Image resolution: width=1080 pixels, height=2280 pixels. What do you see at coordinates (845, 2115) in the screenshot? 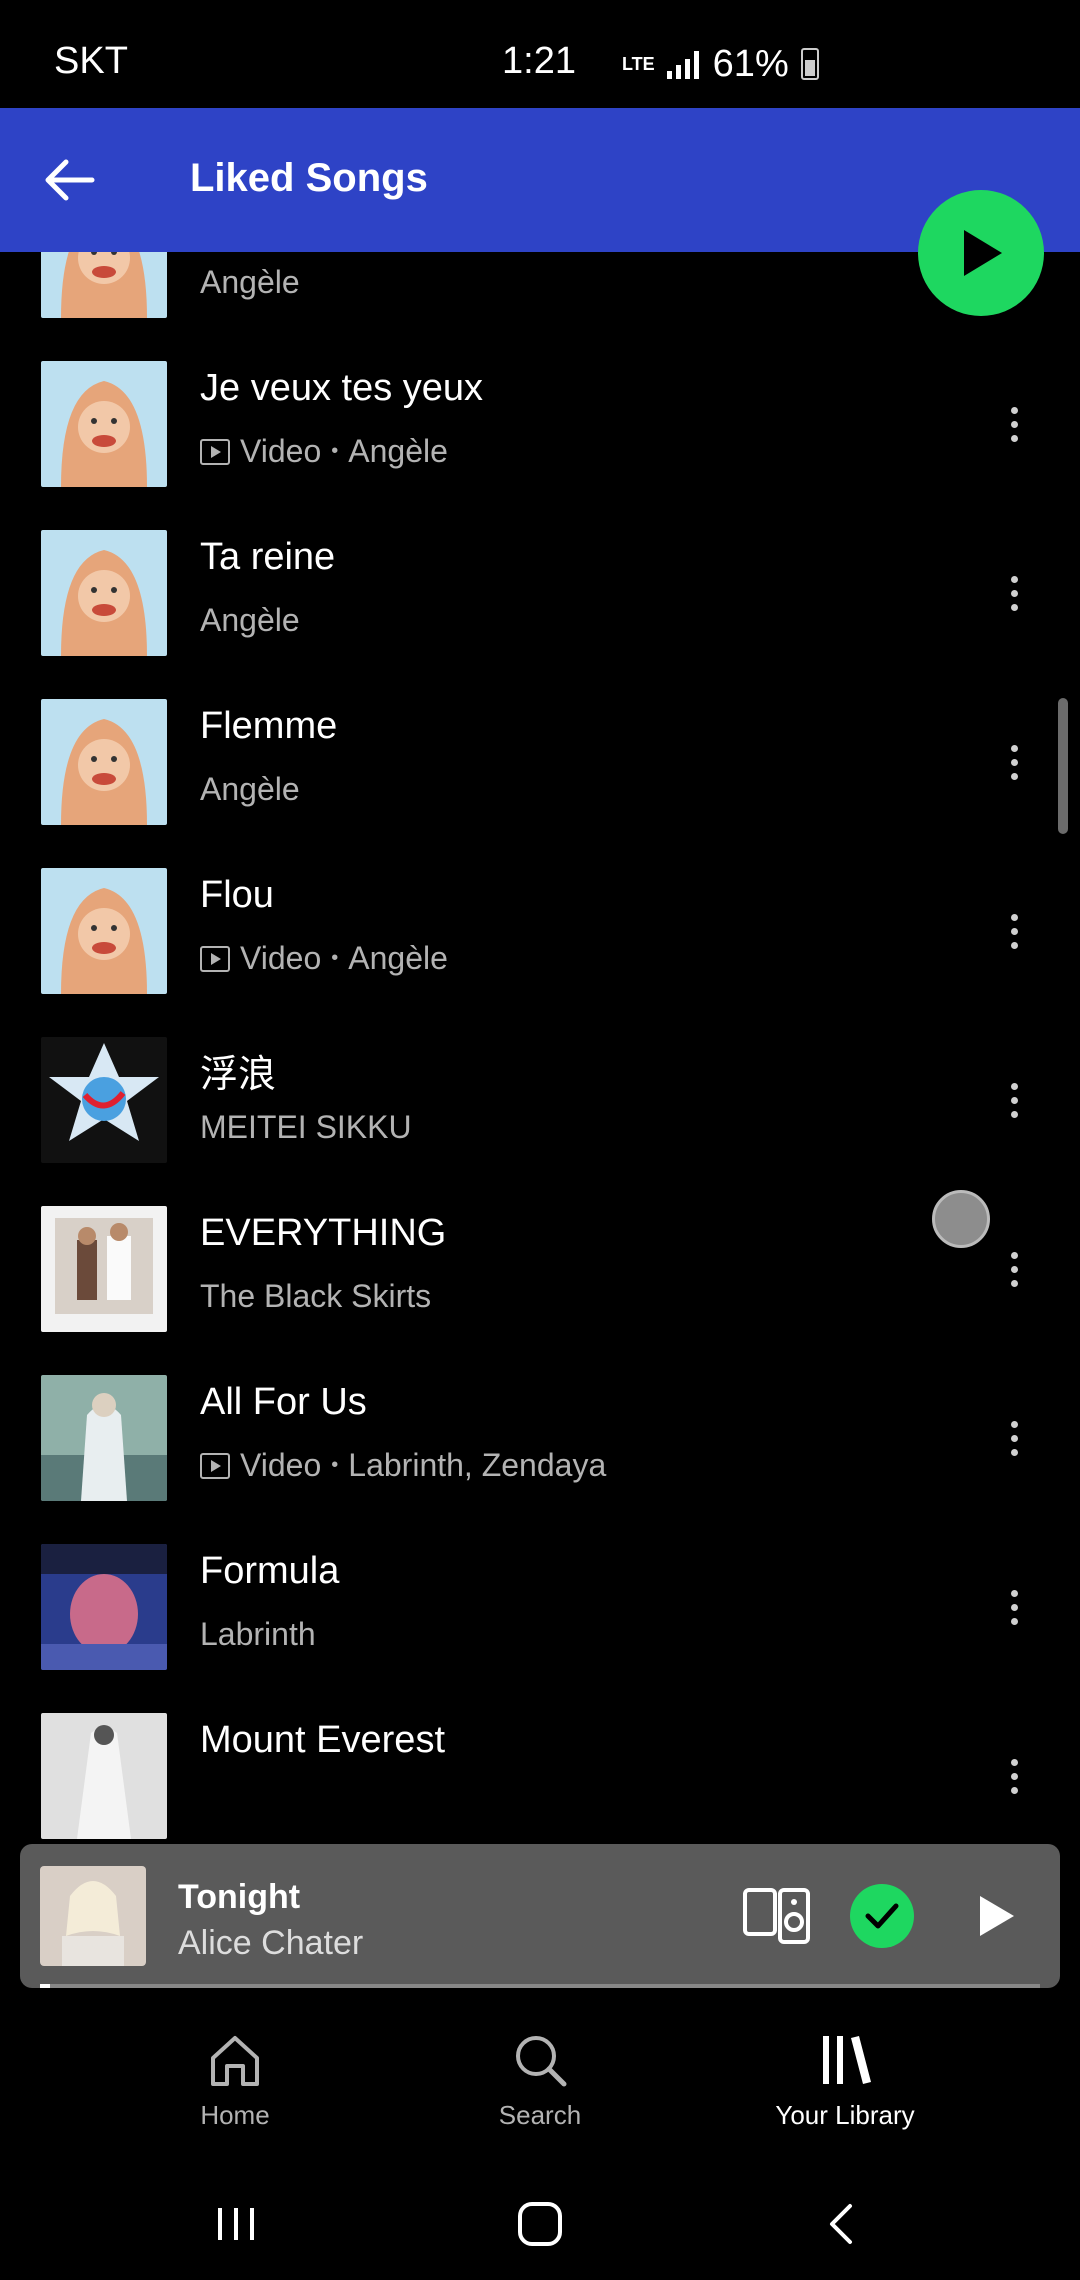
I see `nav-library-label: Your Library` at bounding box center [845, 2115].